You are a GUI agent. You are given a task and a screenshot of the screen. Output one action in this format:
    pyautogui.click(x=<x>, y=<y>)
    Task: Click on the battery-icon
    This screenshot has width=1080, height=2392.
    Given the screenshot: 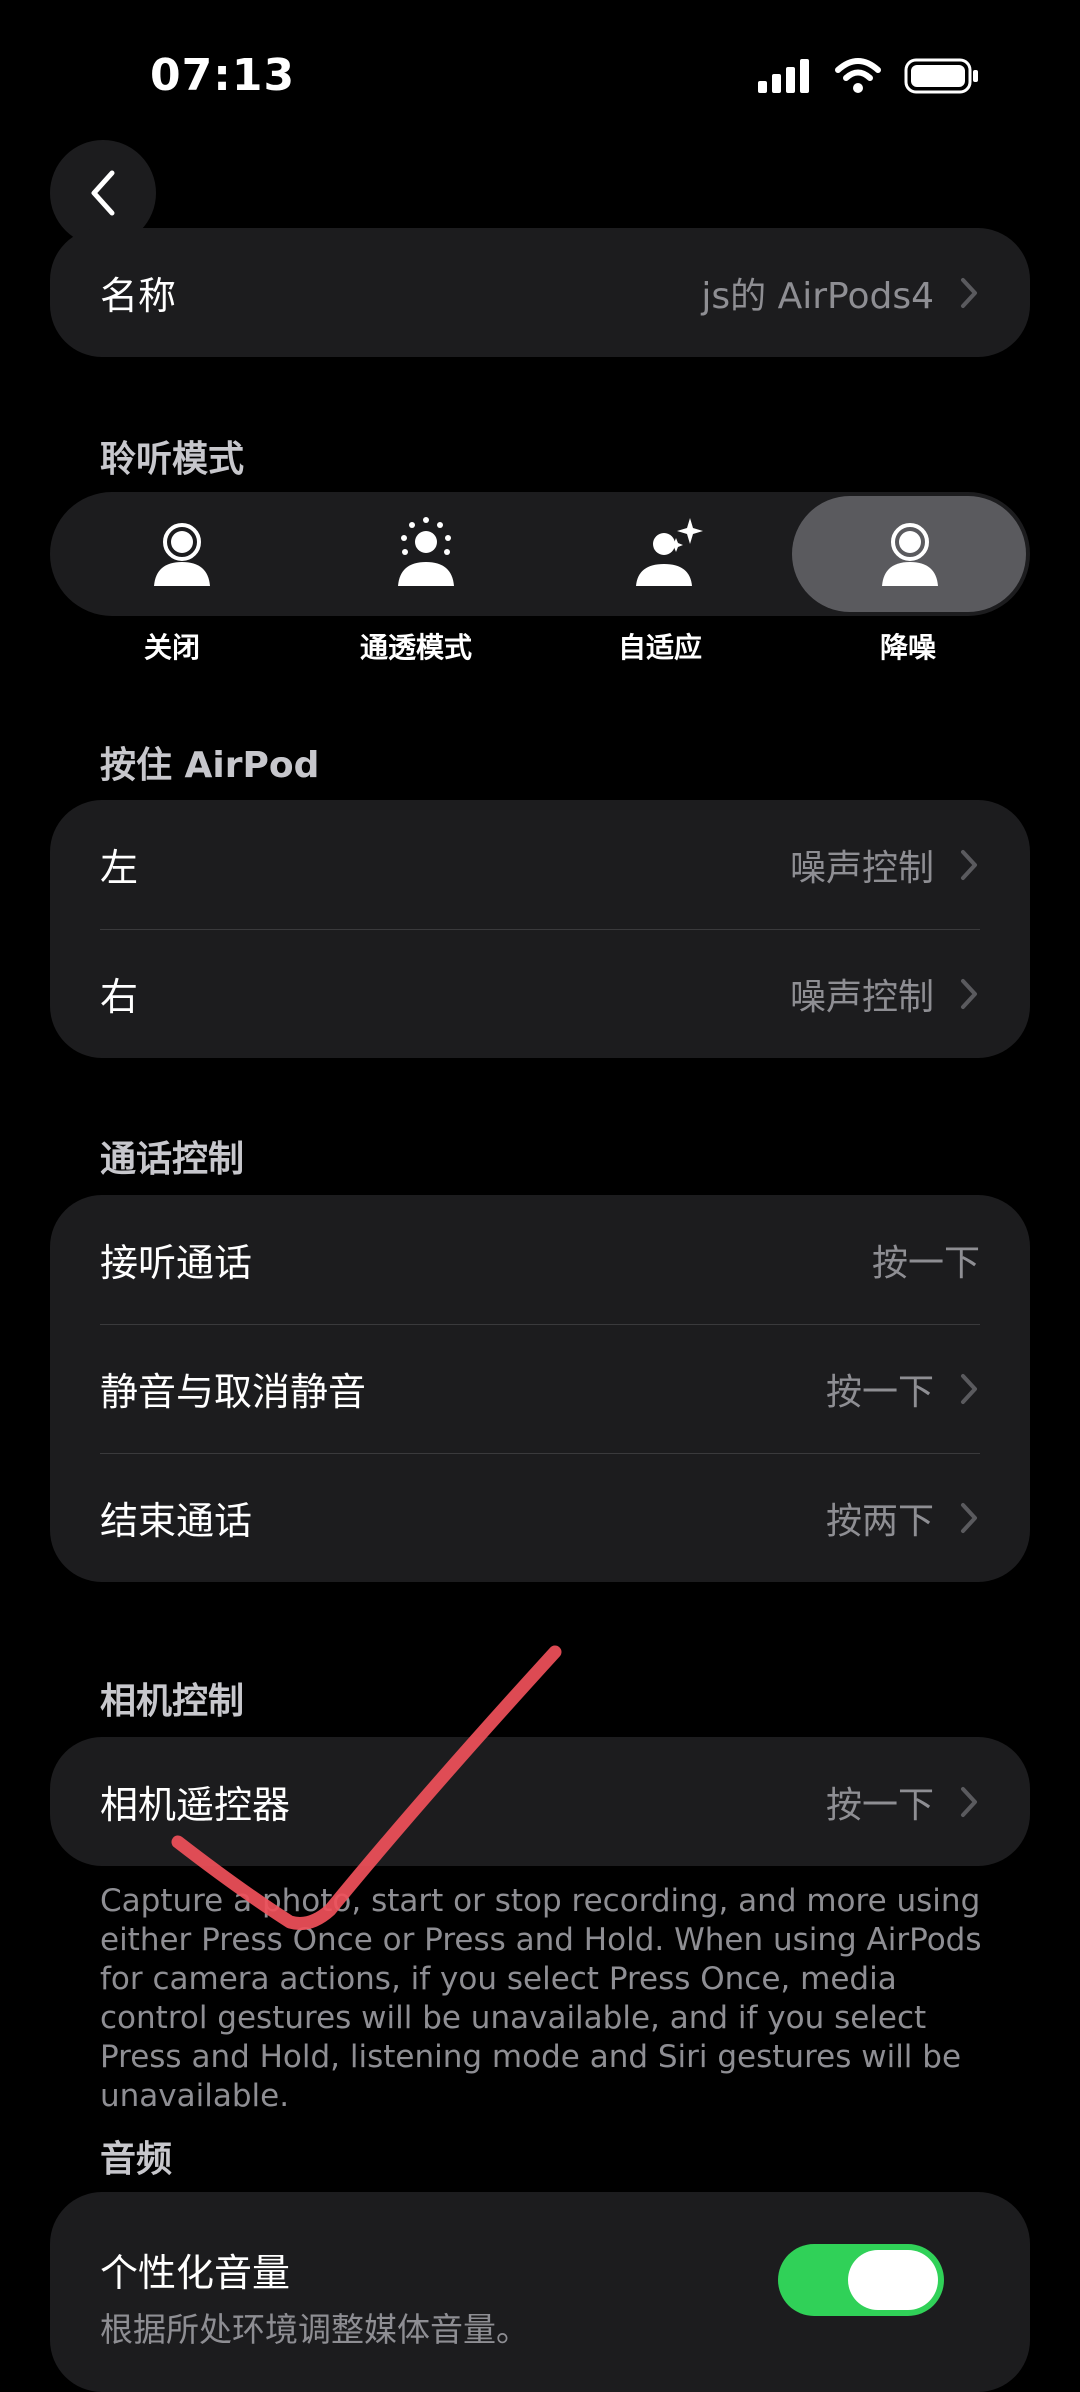 What is the action you would take?
    pyautogui.click(x=941, y=76)
    